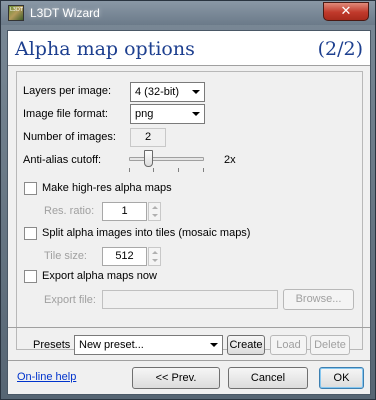 Image resolution: width=376 pixels, height=400 pixels. I want to click on image-file-format-label: Image file format:, so click(65, 114).